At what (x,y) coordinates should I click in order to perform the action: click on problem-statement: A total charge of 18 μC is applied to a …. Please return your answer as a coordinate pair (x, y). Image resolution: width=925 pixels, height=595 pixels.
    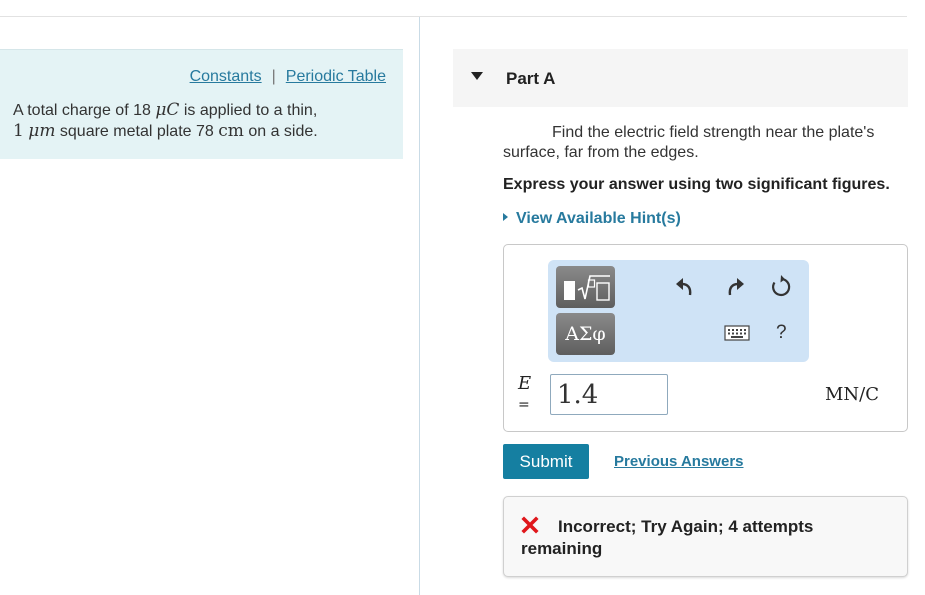
    Looking at the image, I should click on (165, 120).